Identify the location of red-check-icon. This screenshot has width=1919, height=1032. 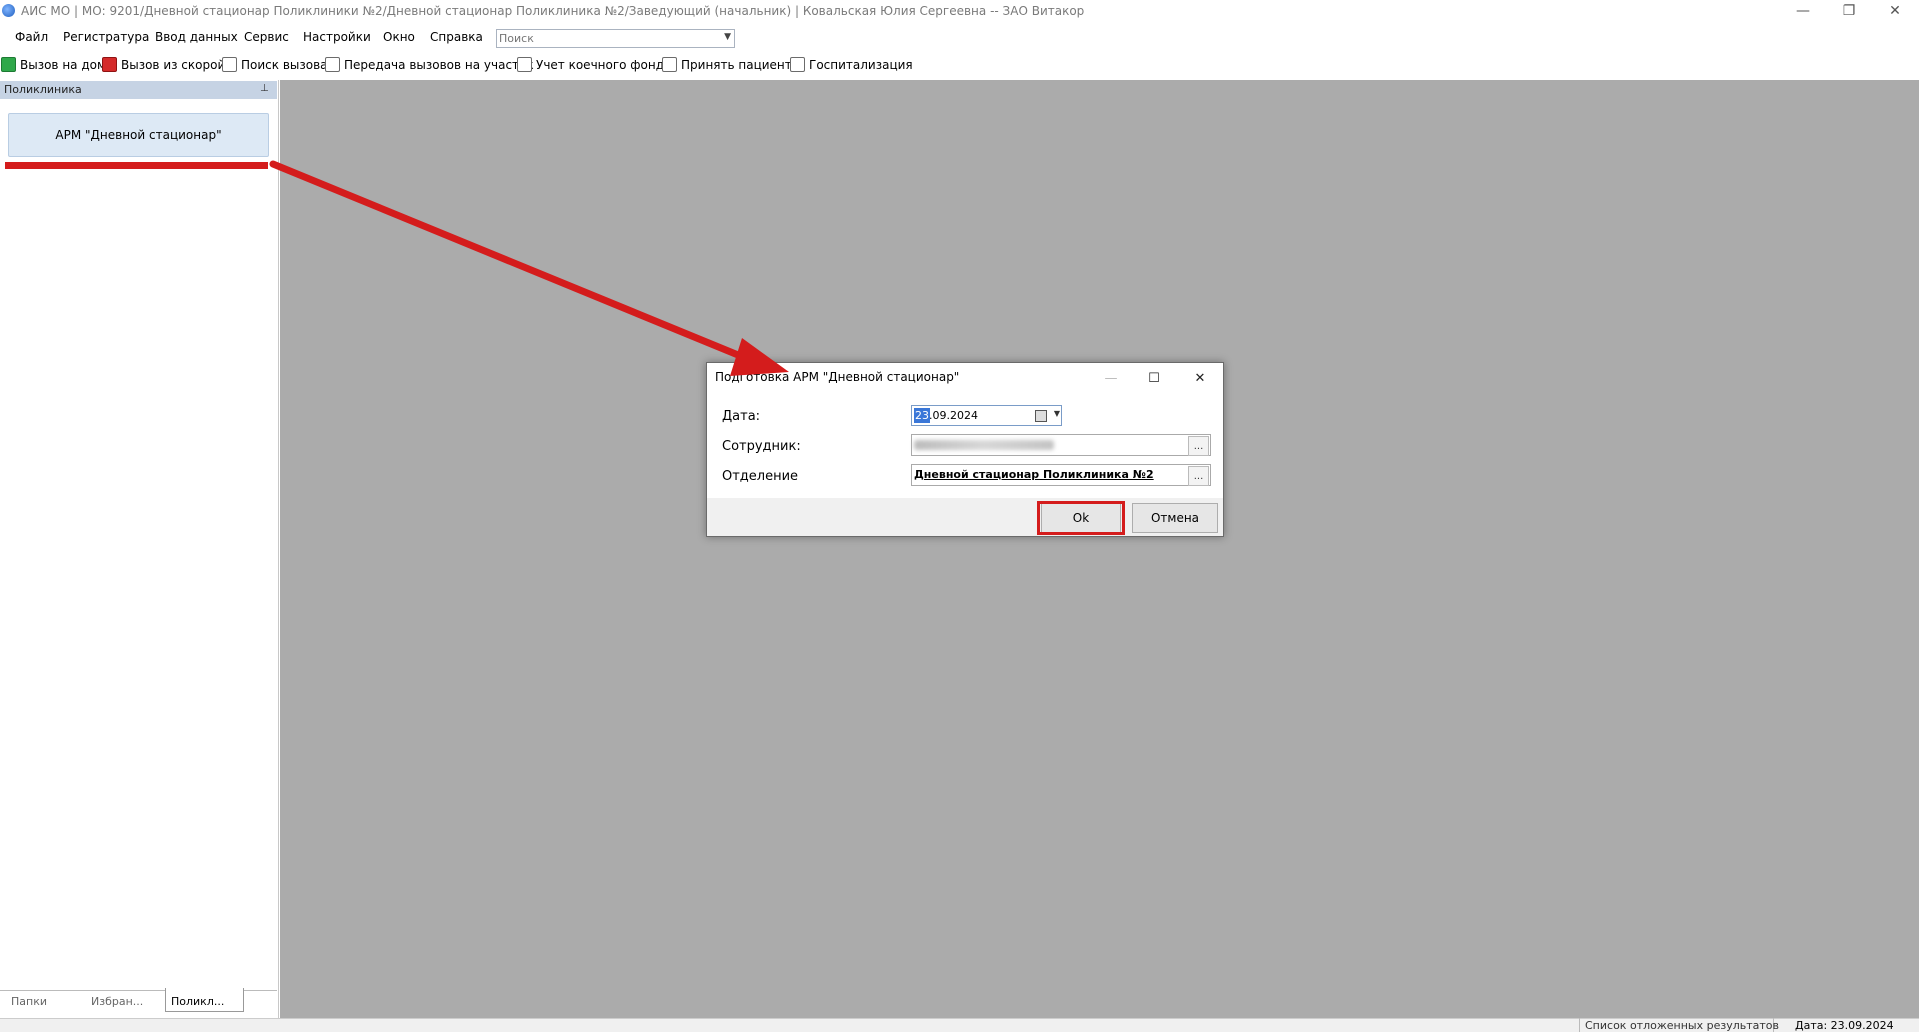
(109, 64).